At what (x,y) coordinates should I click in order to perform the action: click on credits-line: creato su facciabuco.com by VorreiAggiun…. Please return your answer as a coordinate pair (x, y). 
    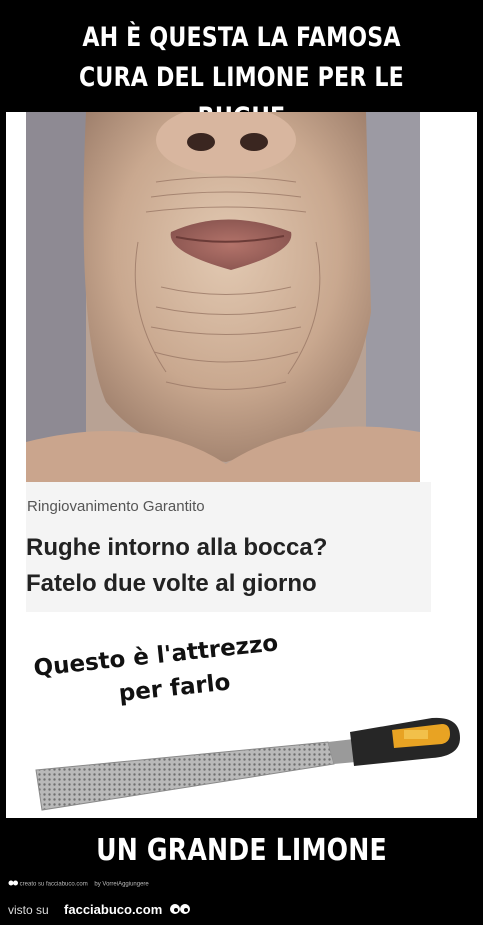
    Looking at the image, I should click on (78, 884).